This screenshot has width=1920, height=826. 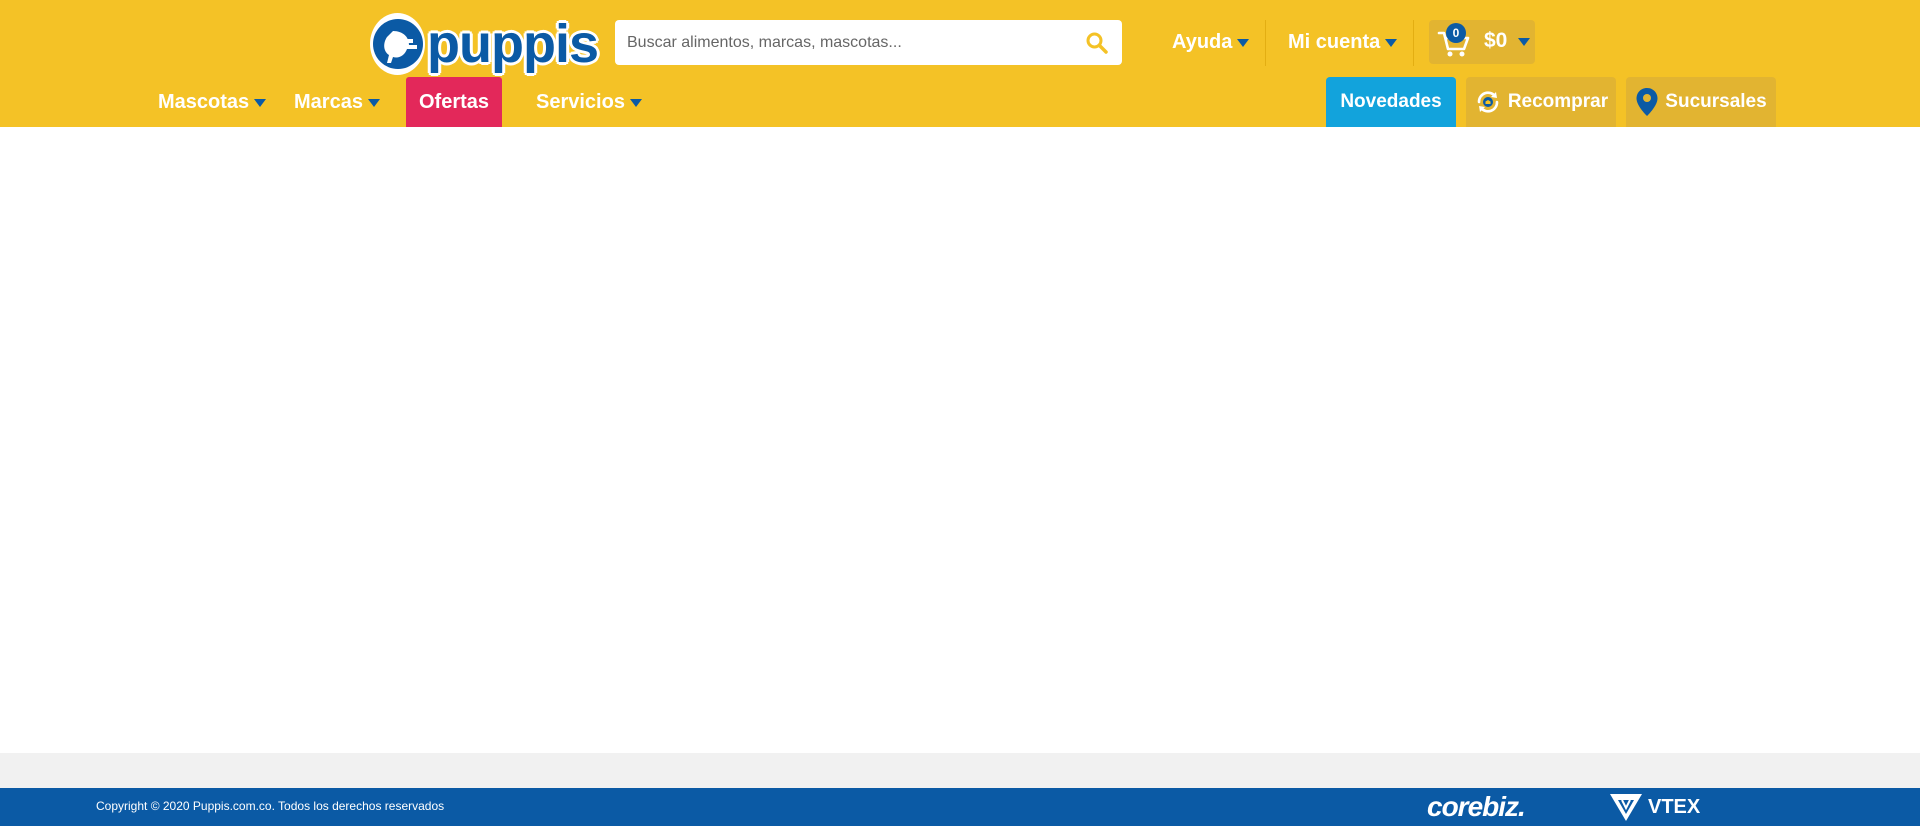 I want to click on recomprar-label: Recomprar, so click(x=1558, y=101).